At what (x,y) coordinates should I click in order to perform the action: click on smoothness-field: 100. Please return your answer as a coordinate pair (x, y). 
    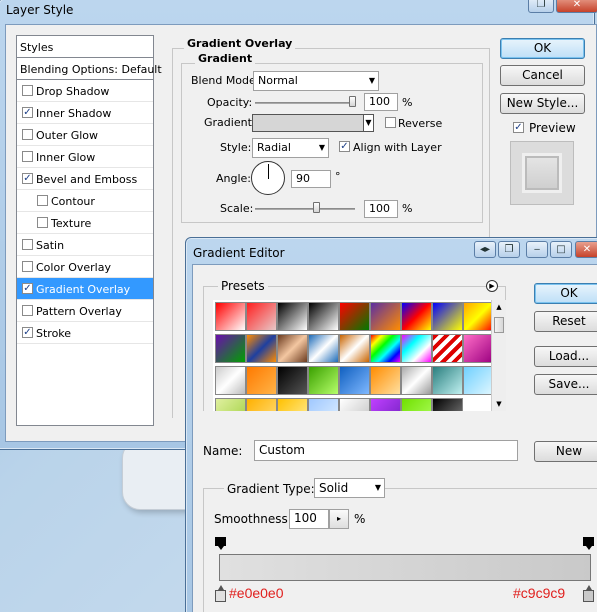
    Looking at the image, I should click on (309, 519).